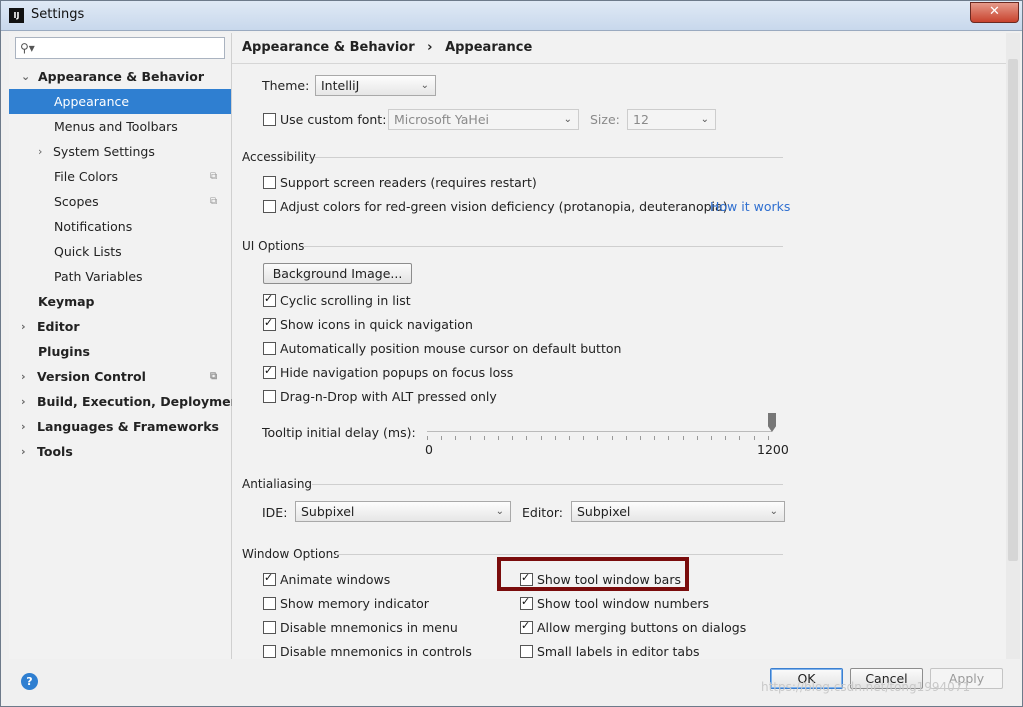 This screenshot has height=707, width=1023. I want to click on window-options-section-title: Window Options, so click(291, 554).